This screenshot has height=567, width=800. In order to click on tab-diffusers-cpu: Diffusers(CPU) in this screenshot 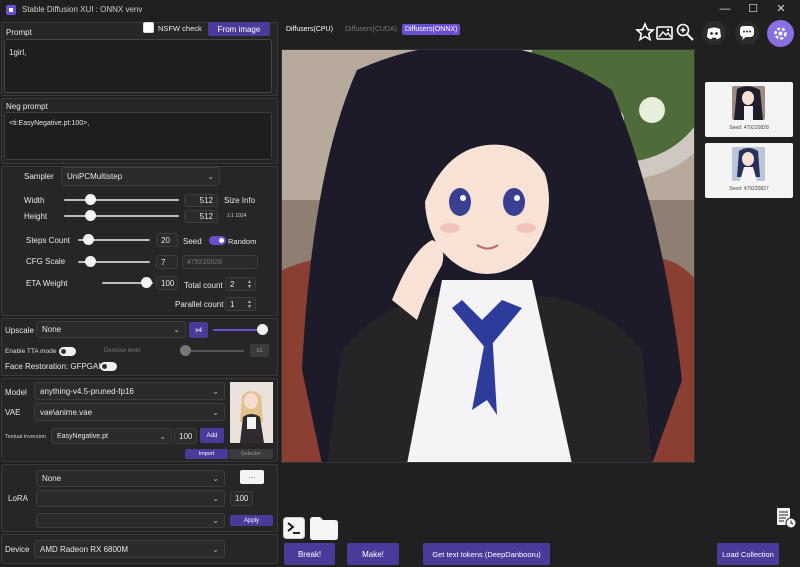, I will do `click(309, 29)`.